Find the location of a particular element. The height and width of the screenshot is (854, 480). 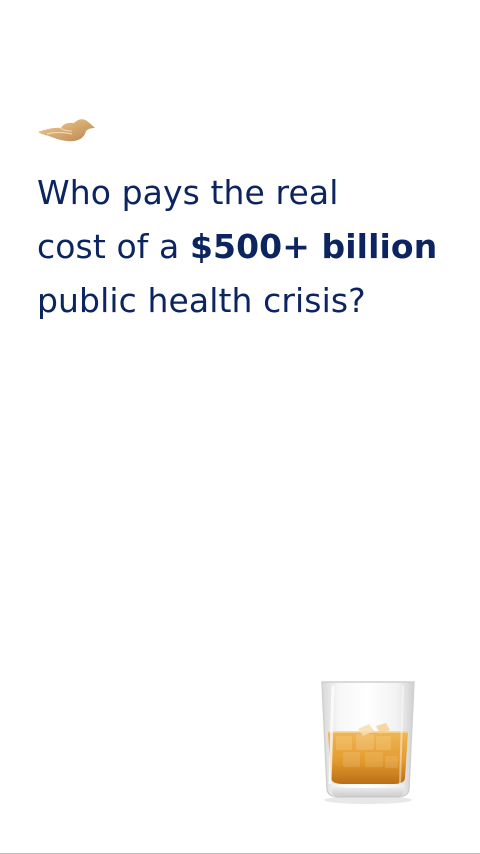

headline-amount: $500+ billion is located at coordinates (313, 246).